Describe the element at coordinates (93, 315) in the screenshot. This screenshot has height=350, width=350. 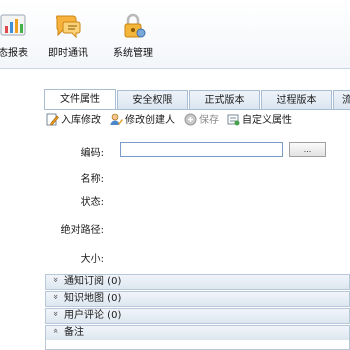
I see `panel-label: 用户评论 (0)` at that location.